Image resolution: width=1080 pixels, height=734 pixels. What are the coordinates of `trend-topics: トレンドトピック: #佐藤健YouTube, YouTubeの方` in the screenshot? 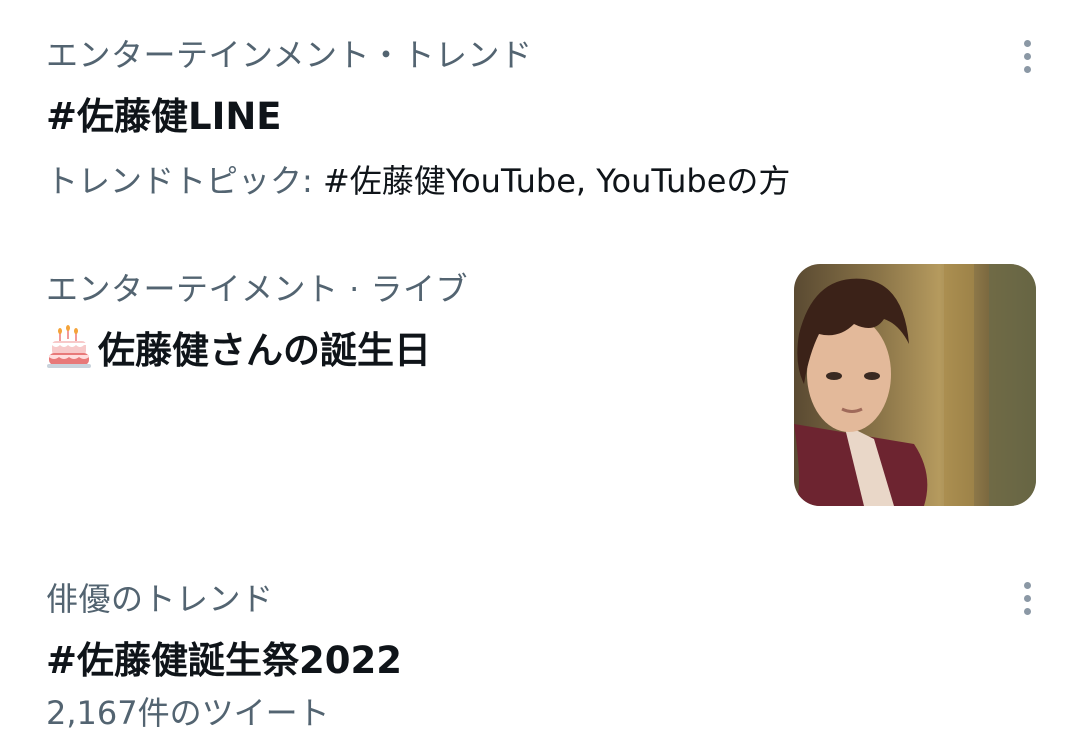 It's located at (418, 179).